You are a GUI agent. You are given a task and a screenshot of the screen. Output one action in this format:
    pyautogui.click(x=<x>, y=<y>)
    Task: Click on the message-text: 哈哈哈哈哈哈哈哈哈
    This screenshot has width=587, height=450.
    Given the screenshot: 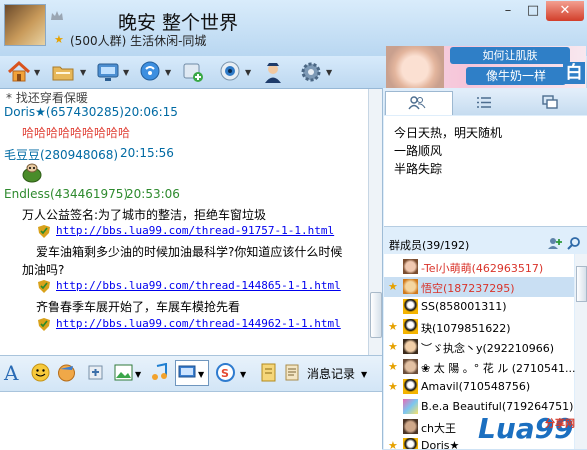 What is the action you would take?
    pyautogui.click(x=76, y=133)
    